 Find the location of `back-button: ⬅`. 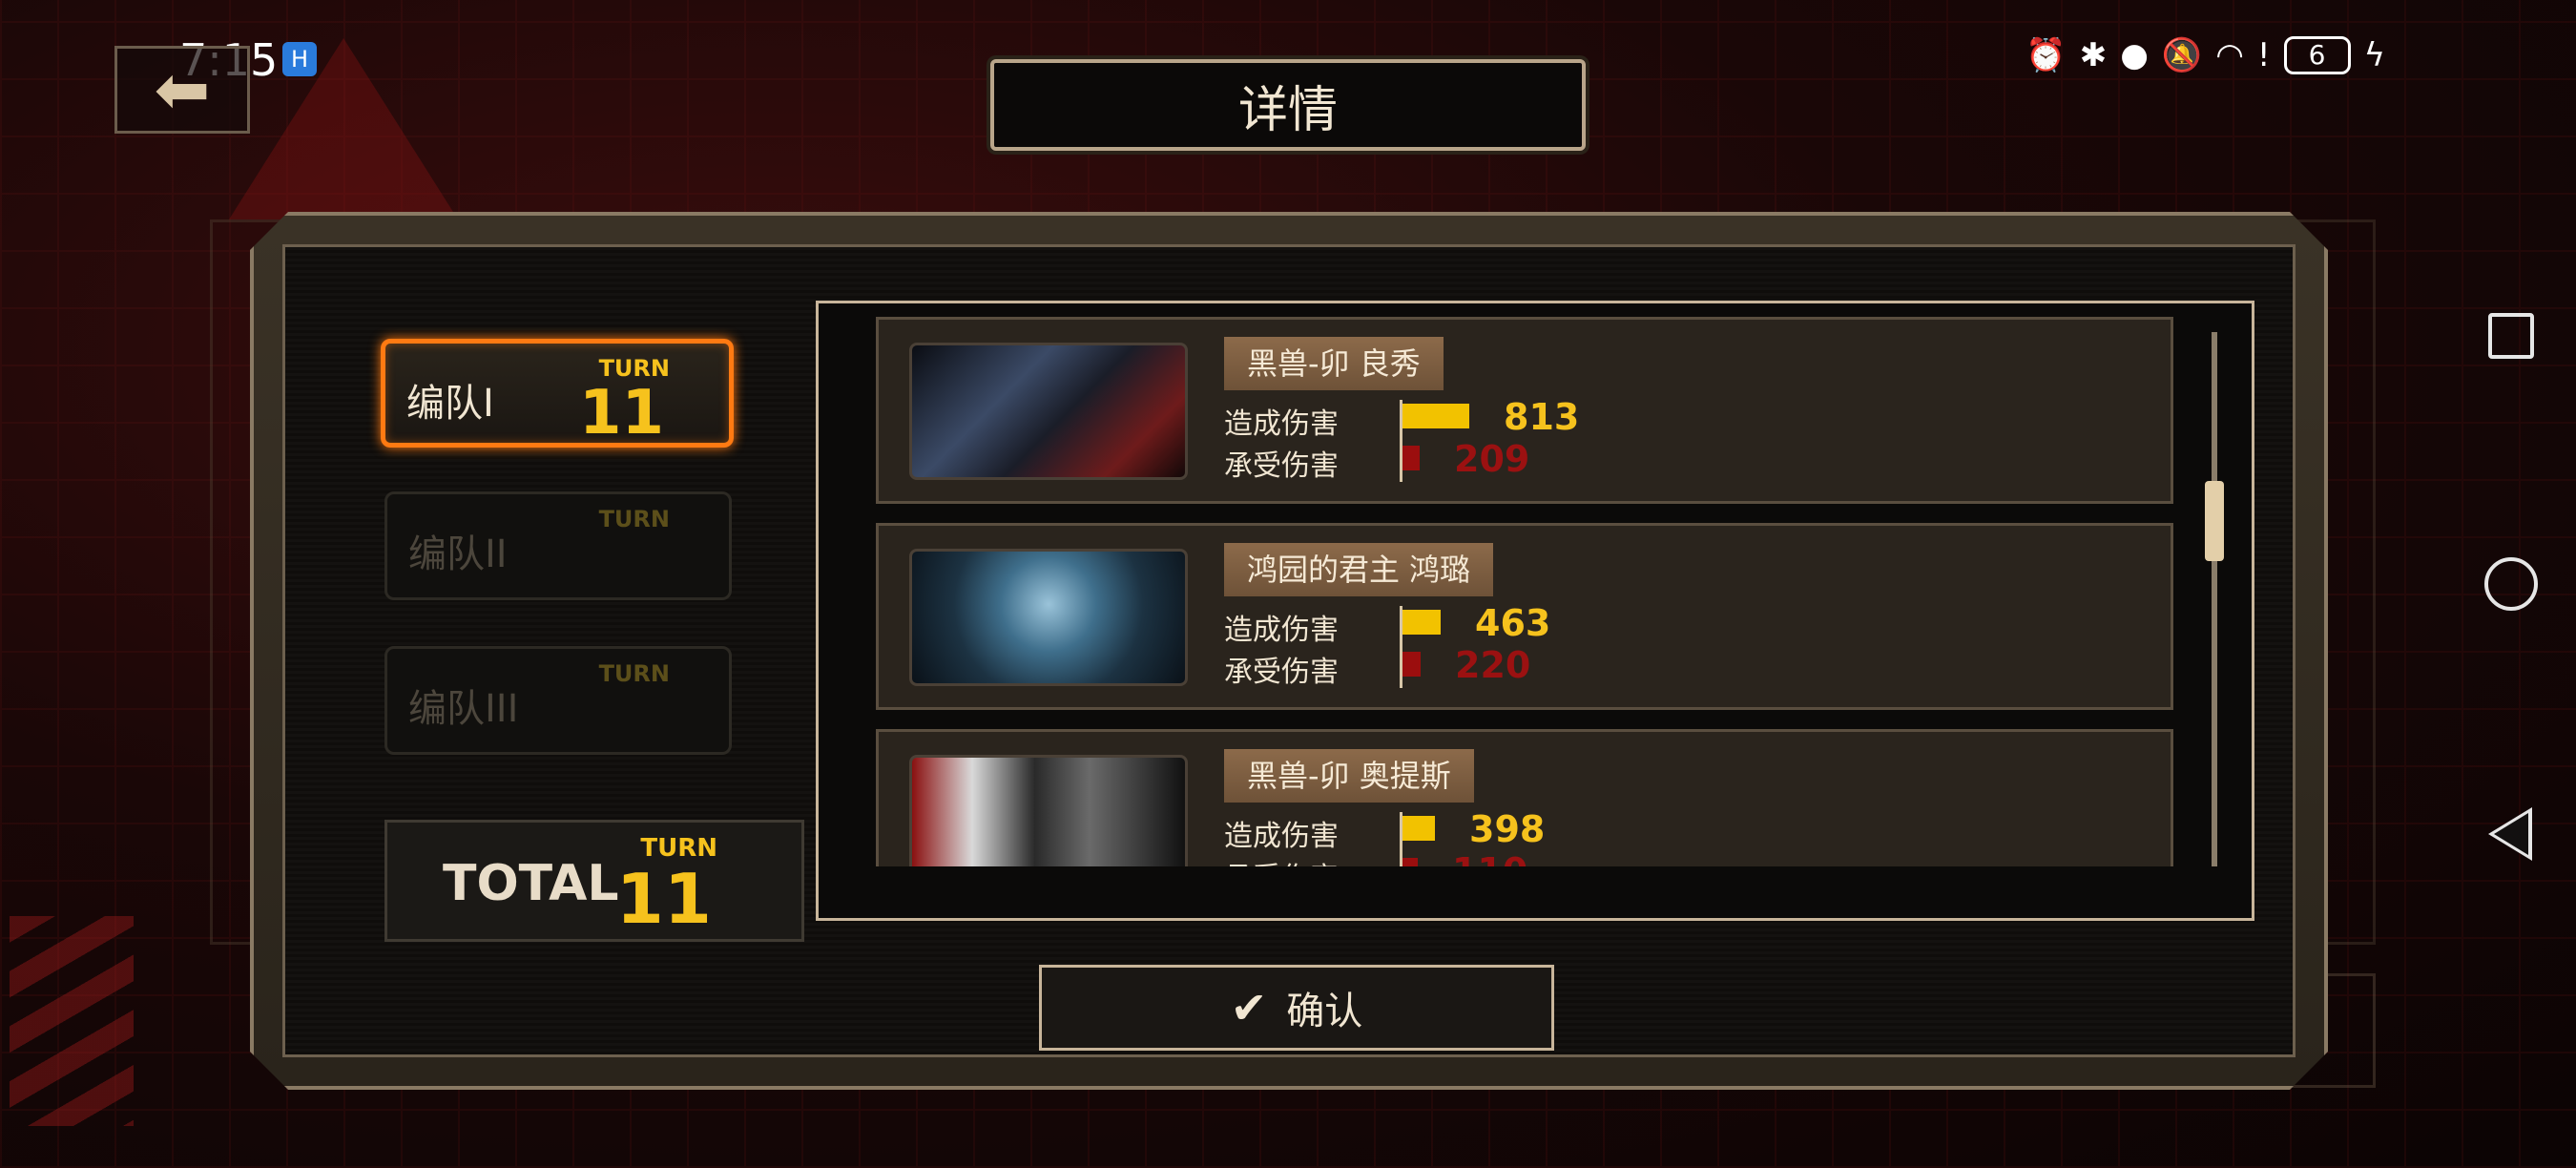

back-button: ⬅ is located at coordinates (182, 90).